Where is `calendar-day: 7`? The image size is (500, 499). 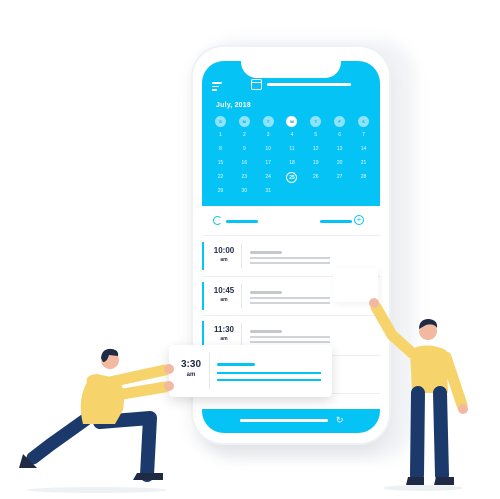 calendar-day: 7 is located at coordinates (363, 135).